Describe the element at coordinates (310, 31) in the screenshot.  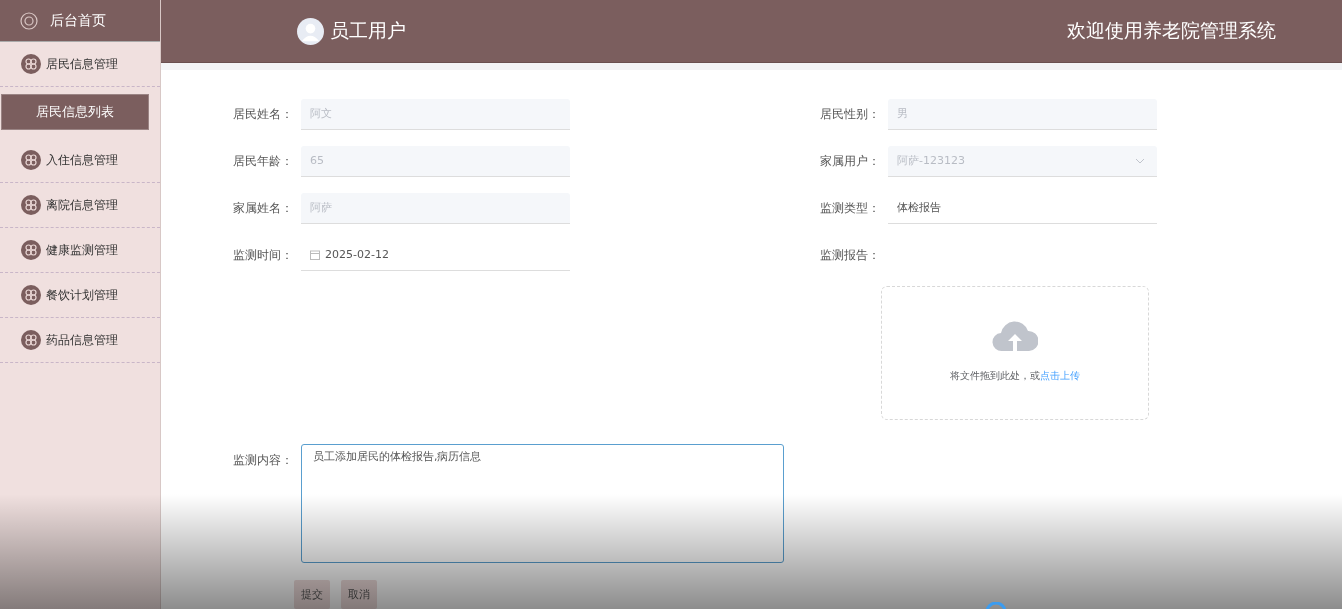
I see `avatar-icon` at that location.